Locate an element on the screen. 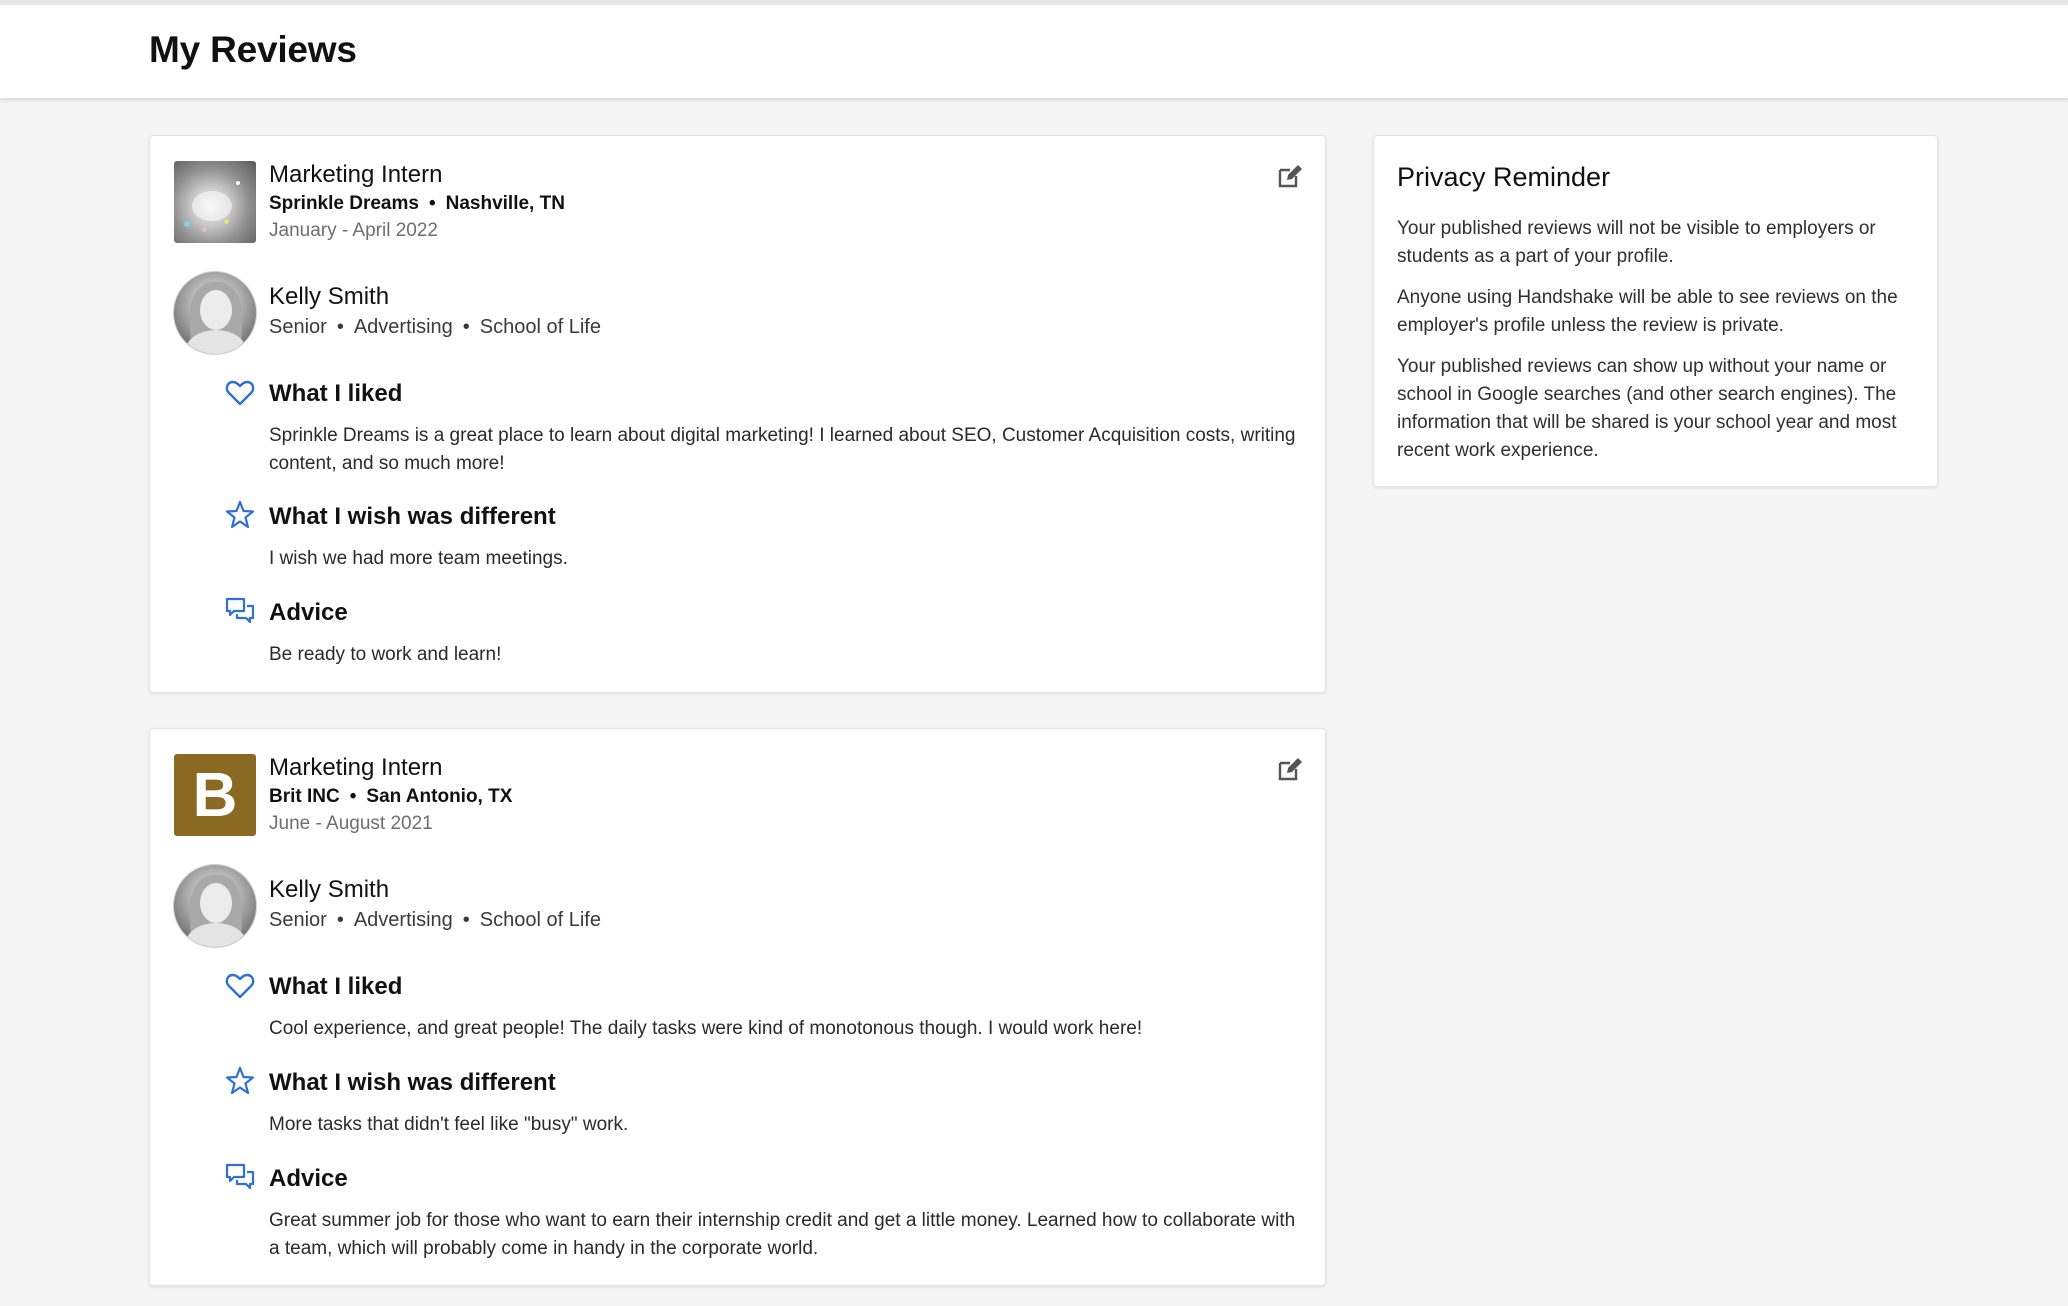 The height and width of the screenshot is (1306, 2068). page-title: My Reviews is located at coordinates (253, 49).